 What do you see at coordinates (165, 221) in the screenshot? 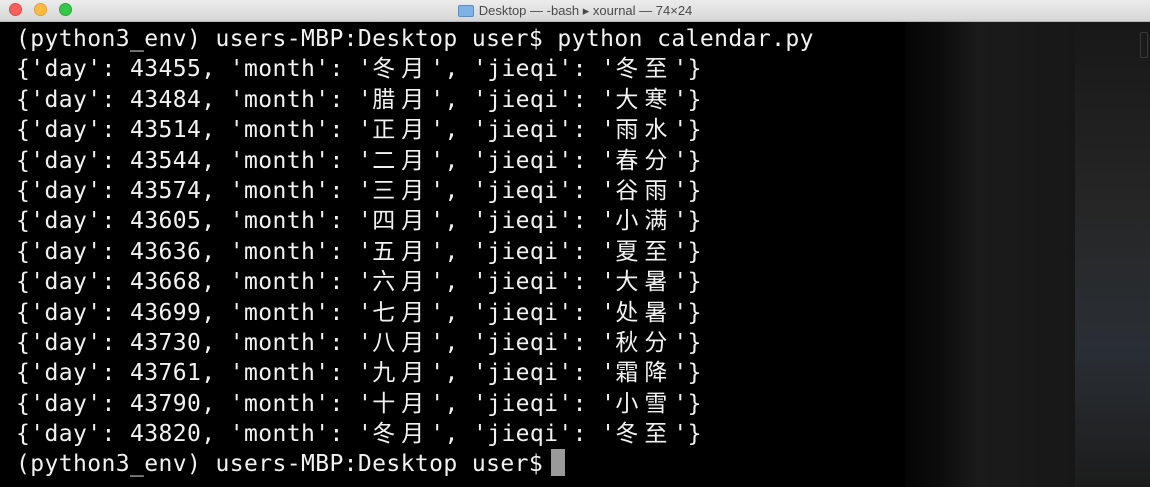
I see `day-value: 43605` at bounding box center [165, 221].